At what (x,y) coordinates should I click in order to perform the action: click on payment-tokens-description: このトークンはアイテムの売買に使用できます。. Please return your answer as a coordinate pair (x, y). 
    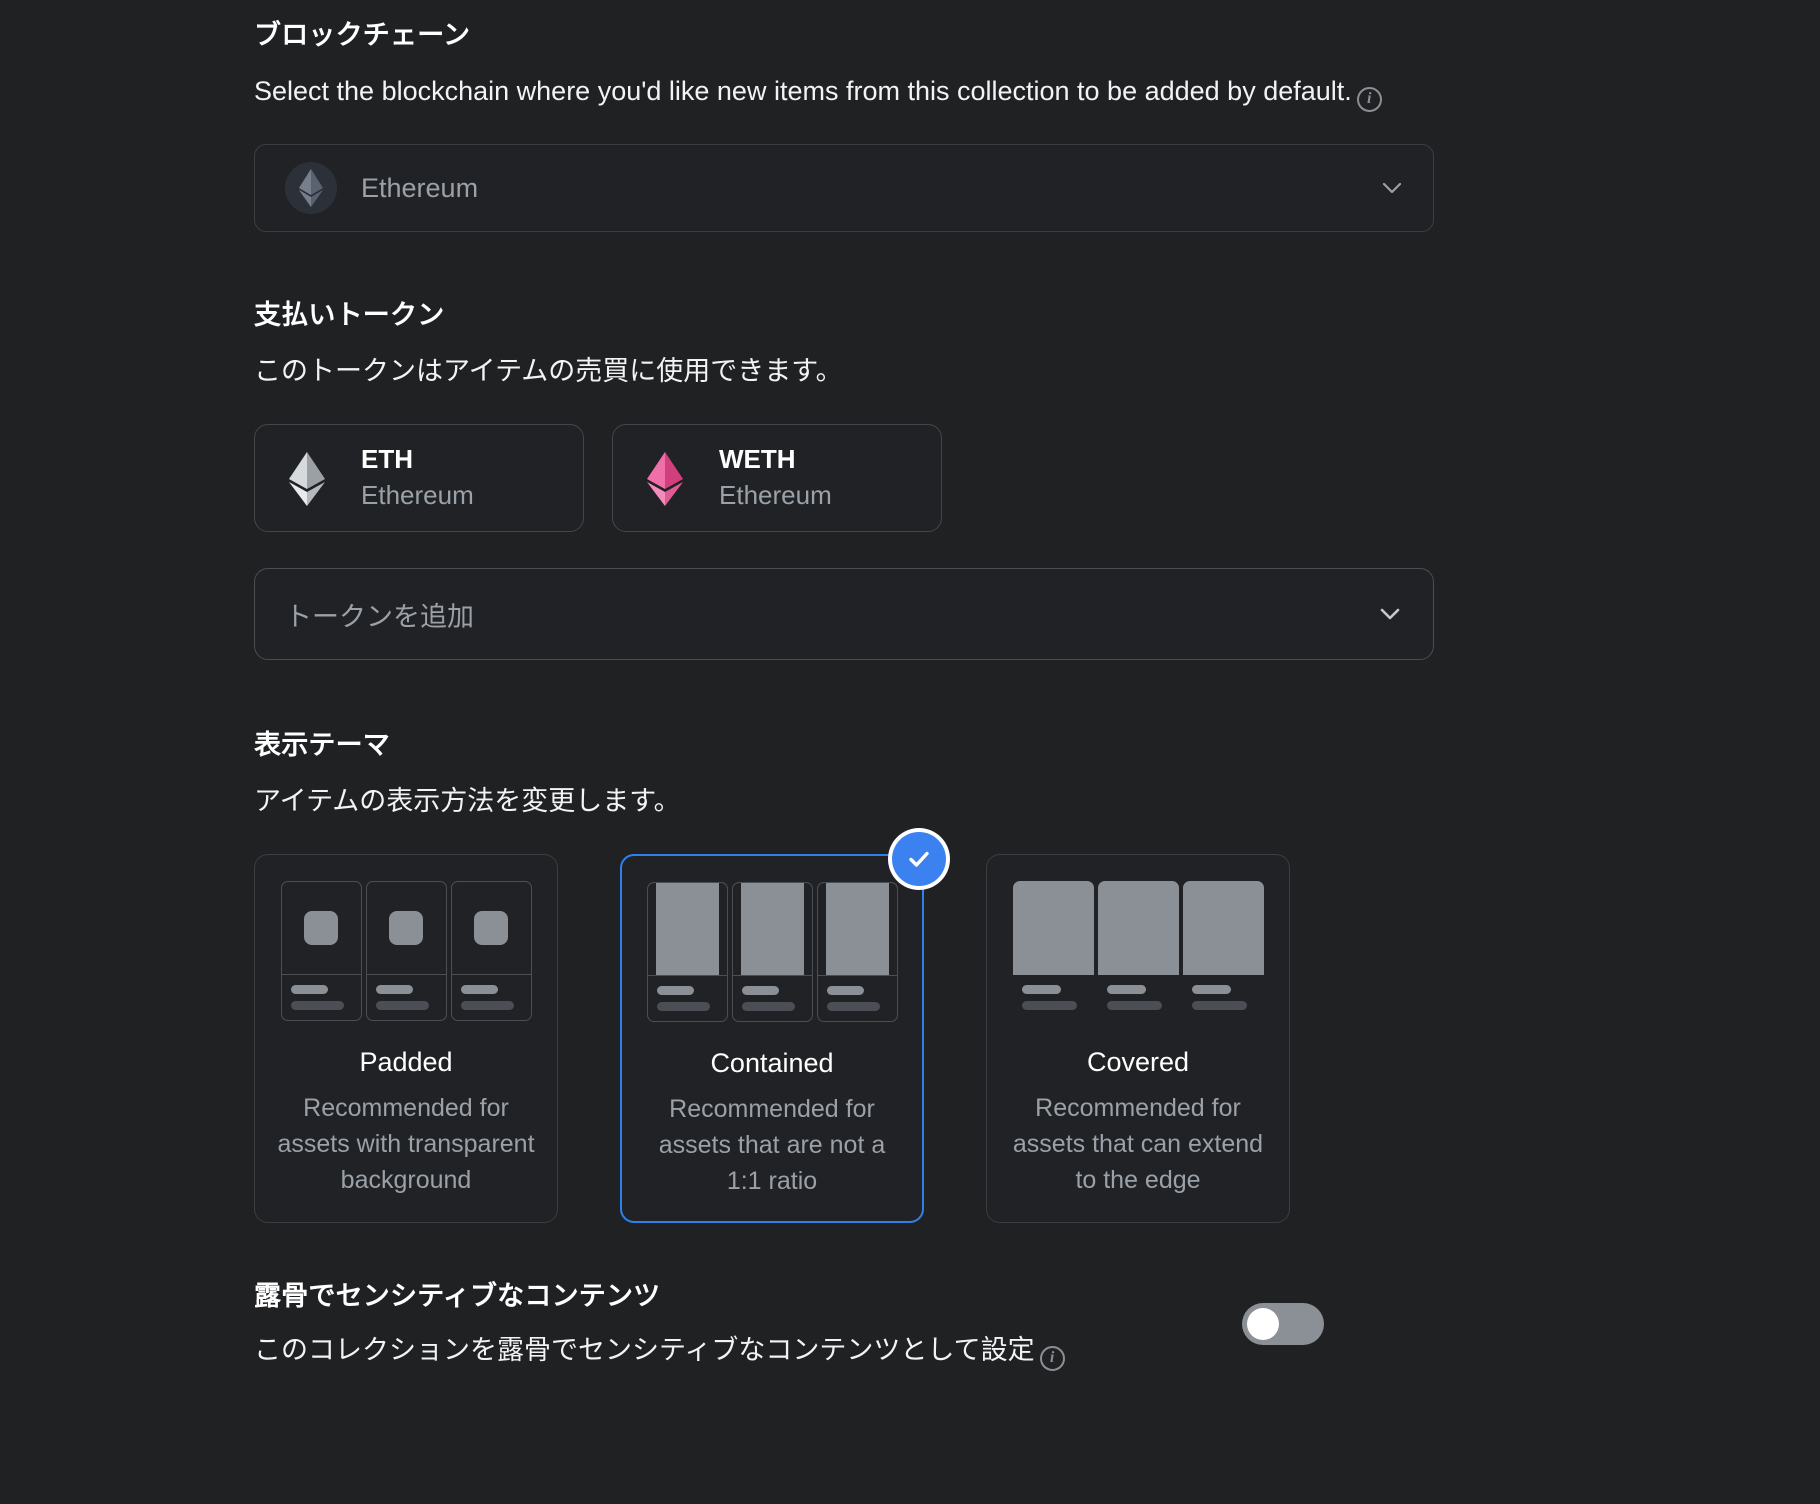
    Looking at the image, I should click on (548, 371).